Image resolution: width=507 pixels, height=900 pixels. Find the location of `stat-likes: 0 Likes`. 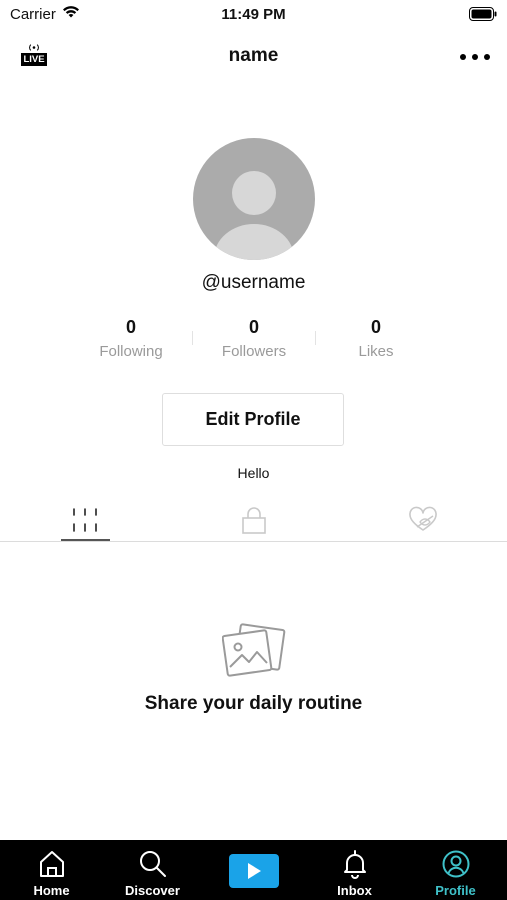

stat-likes: 0 Likes is located at coordinates (376, 337).